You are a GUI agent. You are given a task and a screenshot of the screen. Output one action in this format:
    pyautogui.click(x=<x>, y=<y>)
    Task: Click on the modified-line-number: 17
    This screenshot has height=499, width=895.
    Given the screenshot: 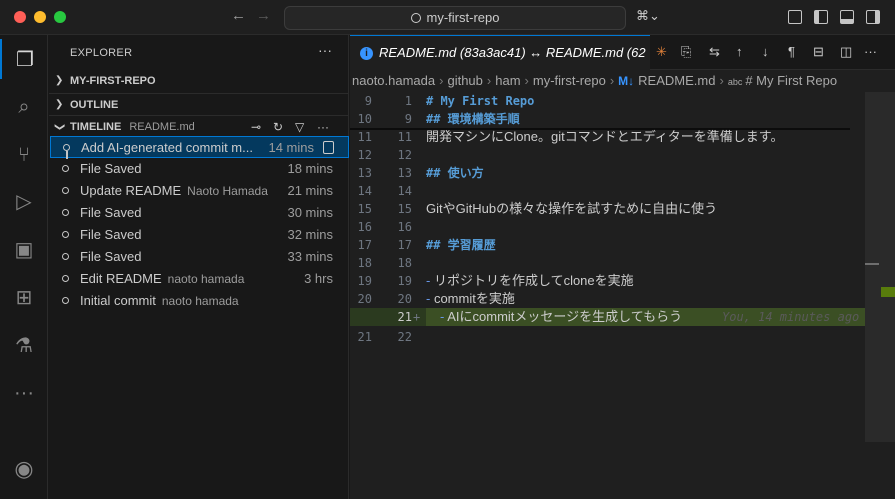 What is the action you would take?
    pyautogui.click(x=404, y=245)
    